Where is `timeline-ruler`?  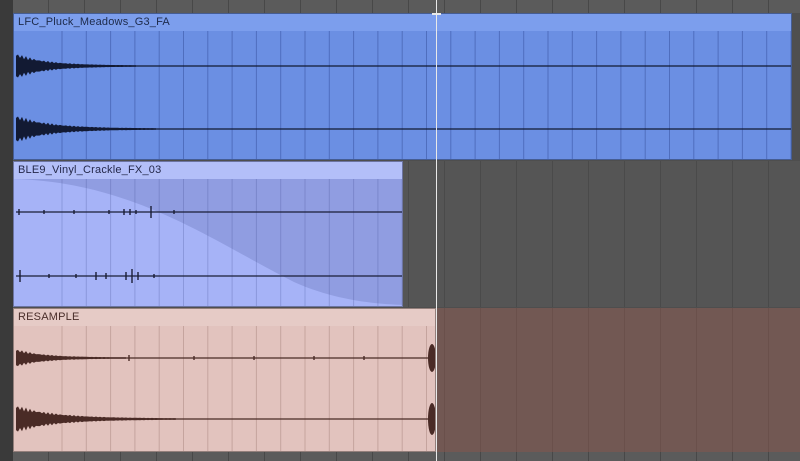
timeline-ruler is located at coordinates (406, 6).